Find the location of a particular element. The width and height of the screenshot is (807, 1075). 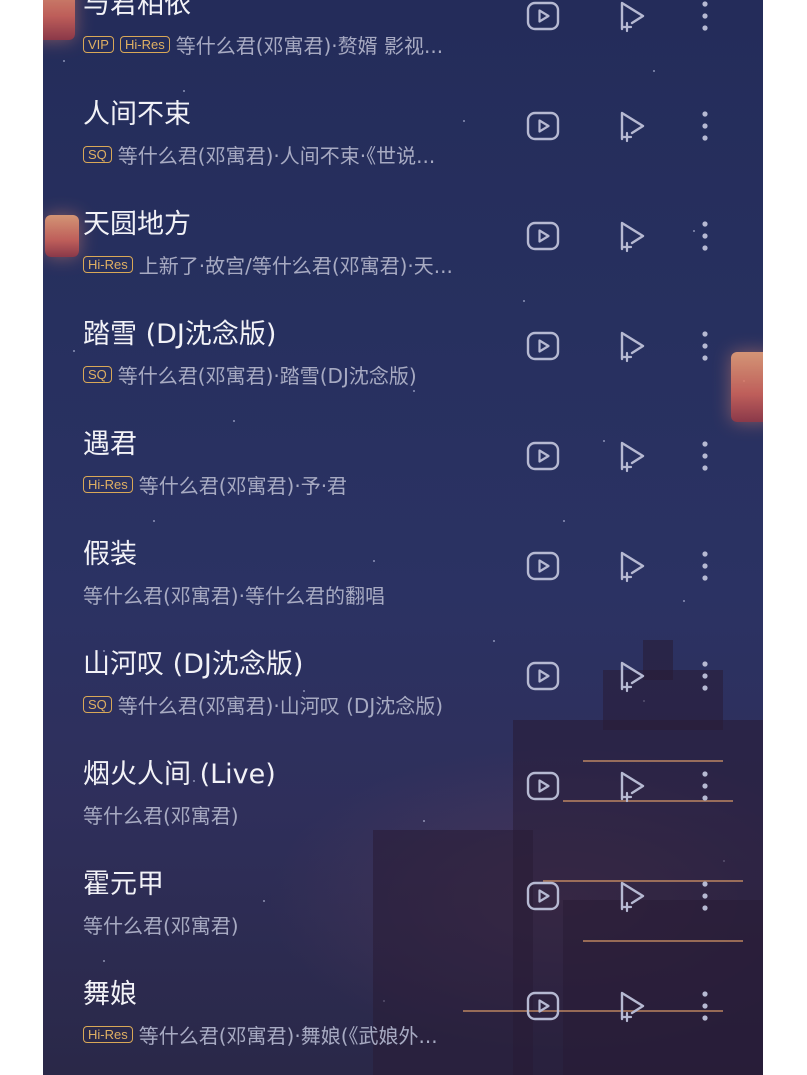

song-title: 踏雪 (DJ沈念版) is located at coordinates (180, 334).